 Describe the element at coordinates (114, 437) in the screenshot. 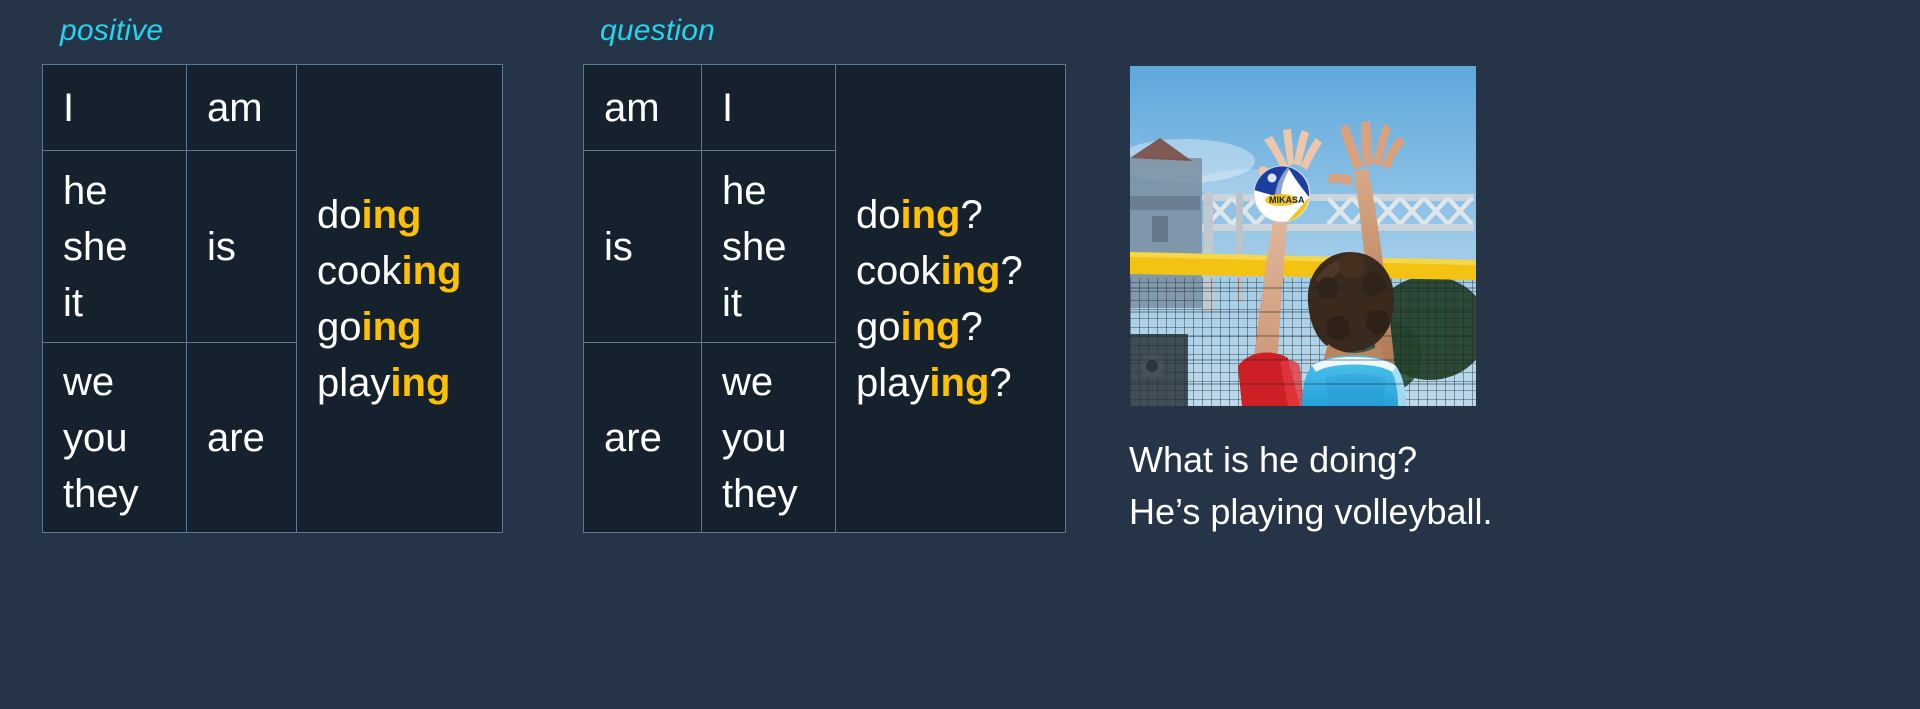

I see `positive-subject-cell-3: we you they` at that location.